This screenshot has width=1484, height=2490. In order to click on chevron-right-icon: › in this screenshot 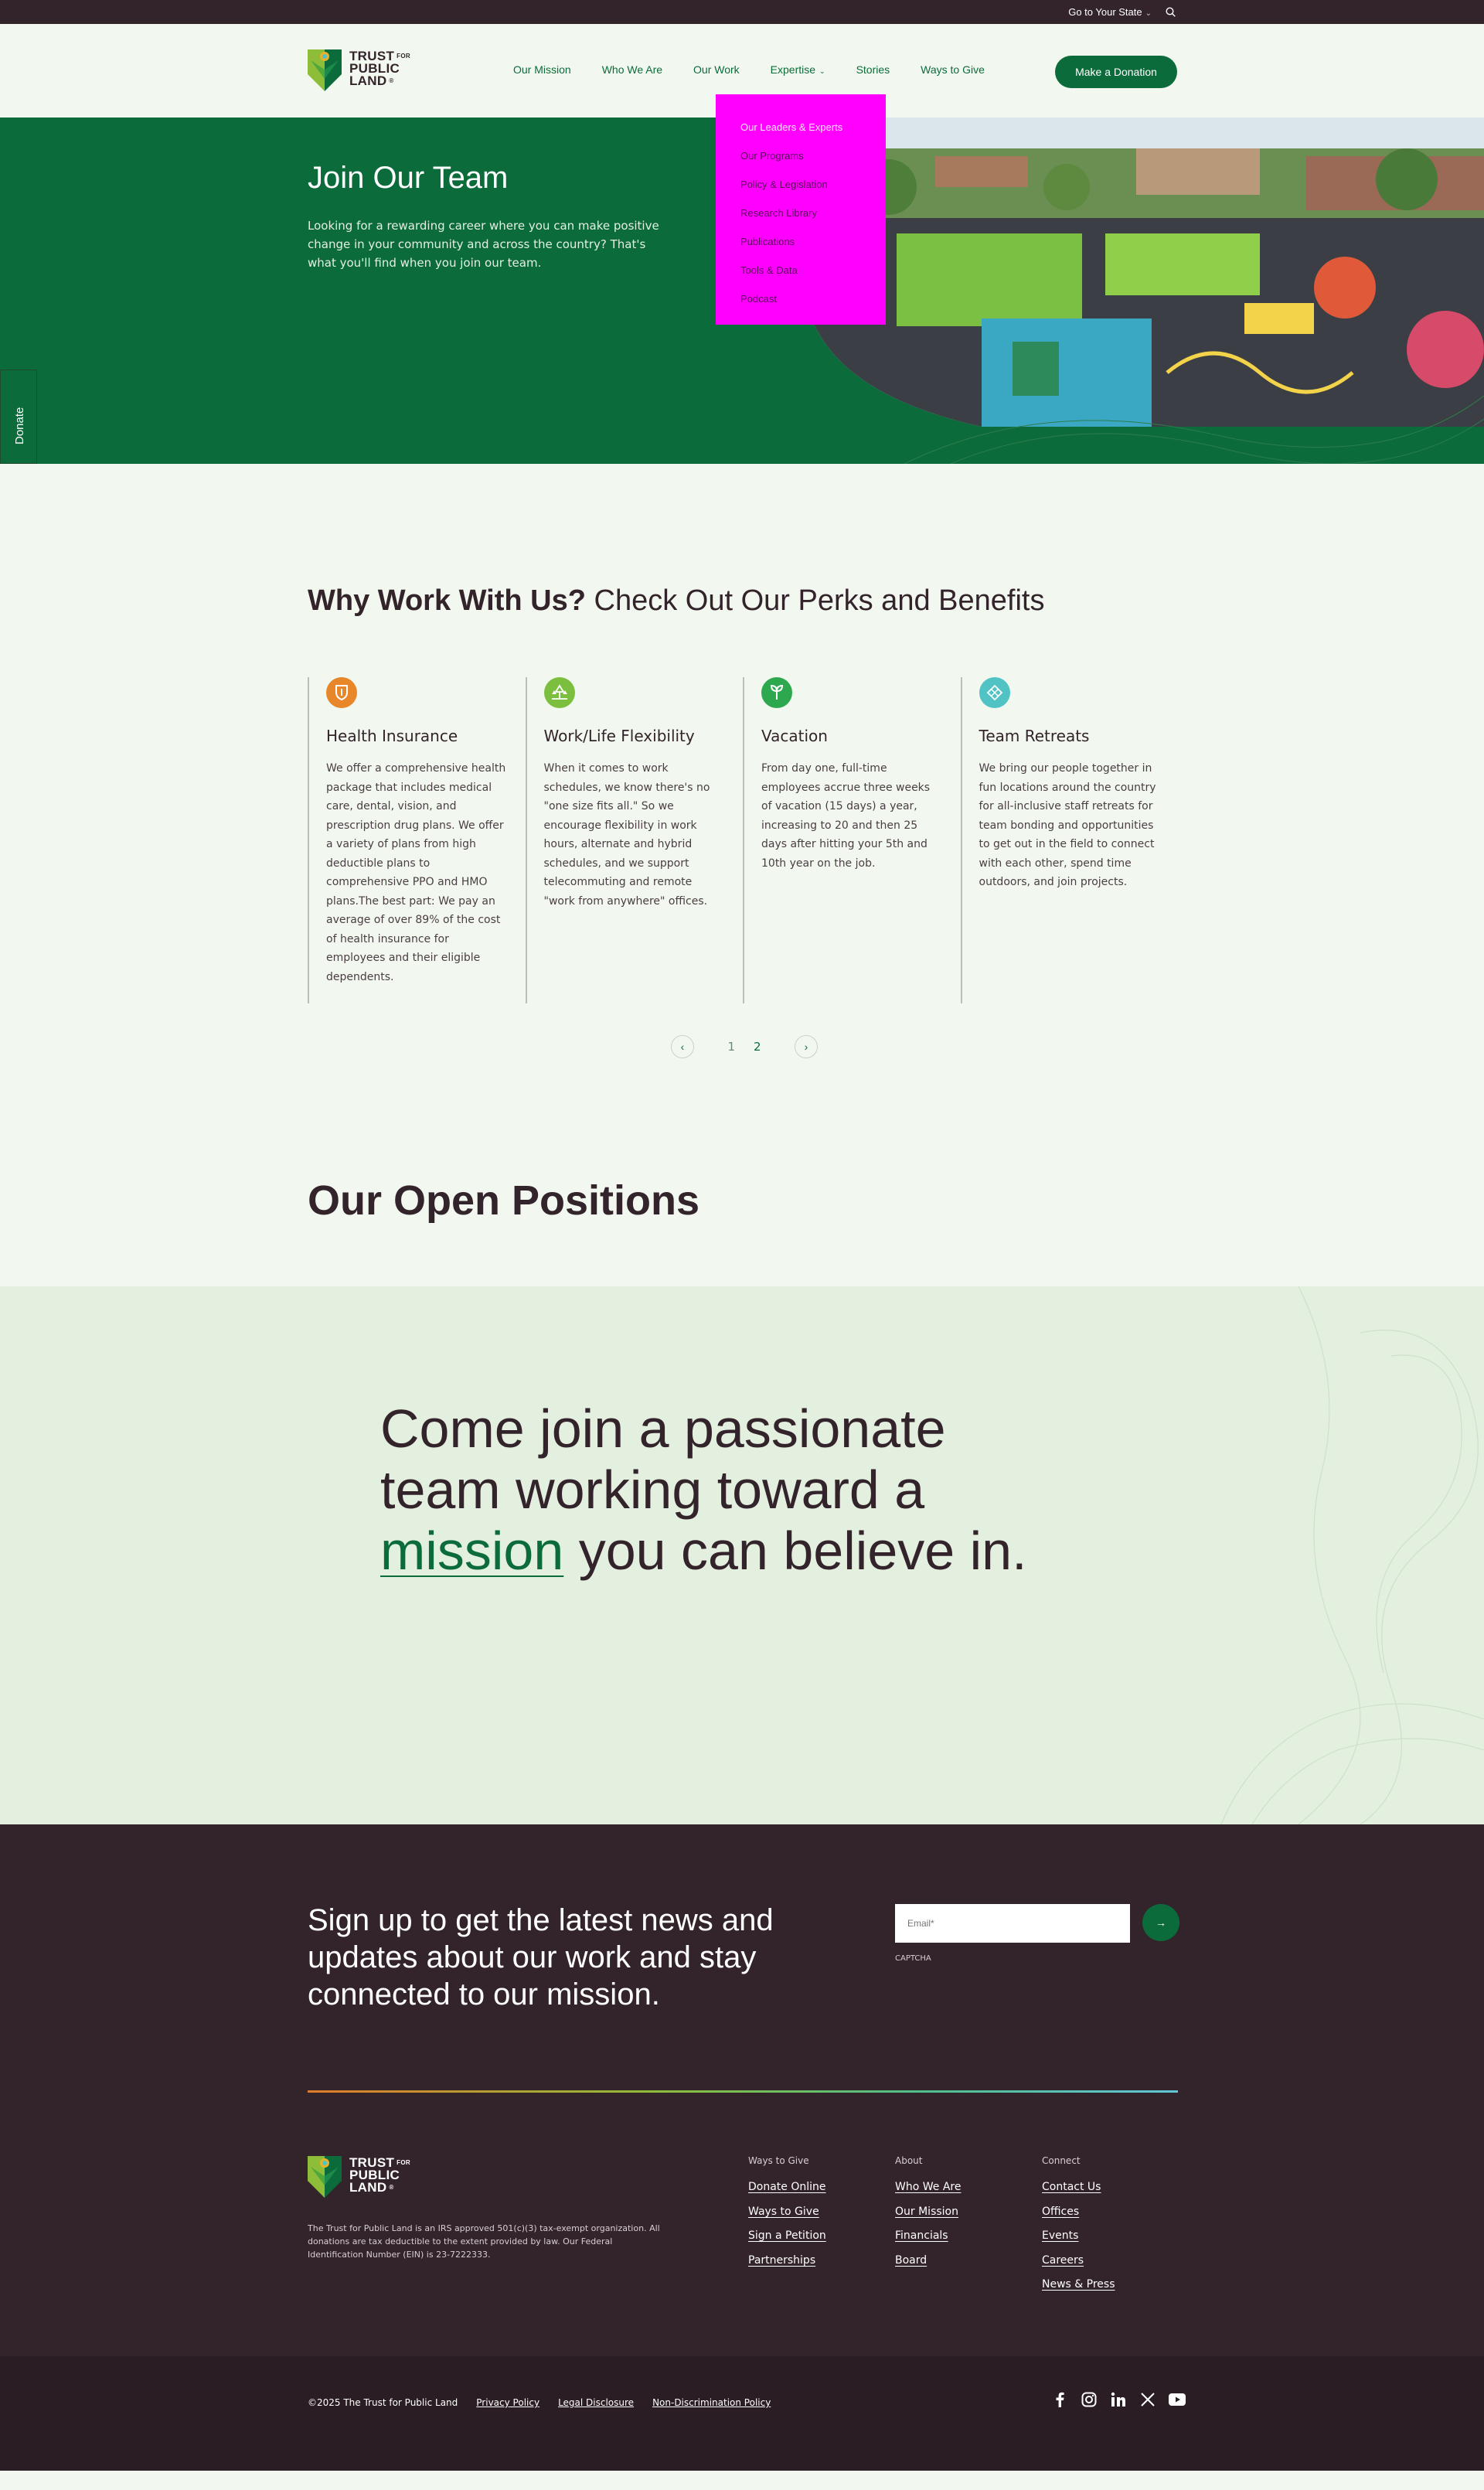, I will do `click(806, 1046)`.